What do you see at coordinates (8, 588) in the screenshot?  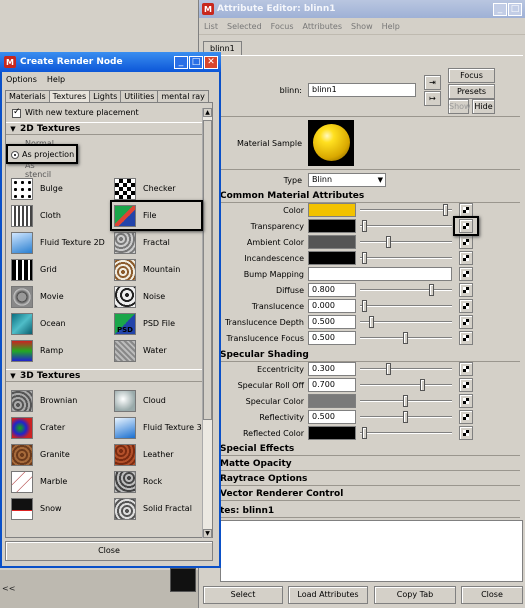 I see `scroll-left-label: <<` at bounding box center [8, 588].